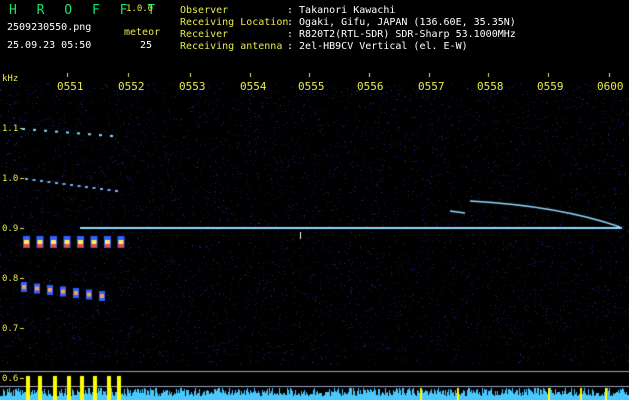  What do you see at coordinates (234, 22) in the screenshot?
I see `location-label: Receiving Location` at bounding box center [234, 22].